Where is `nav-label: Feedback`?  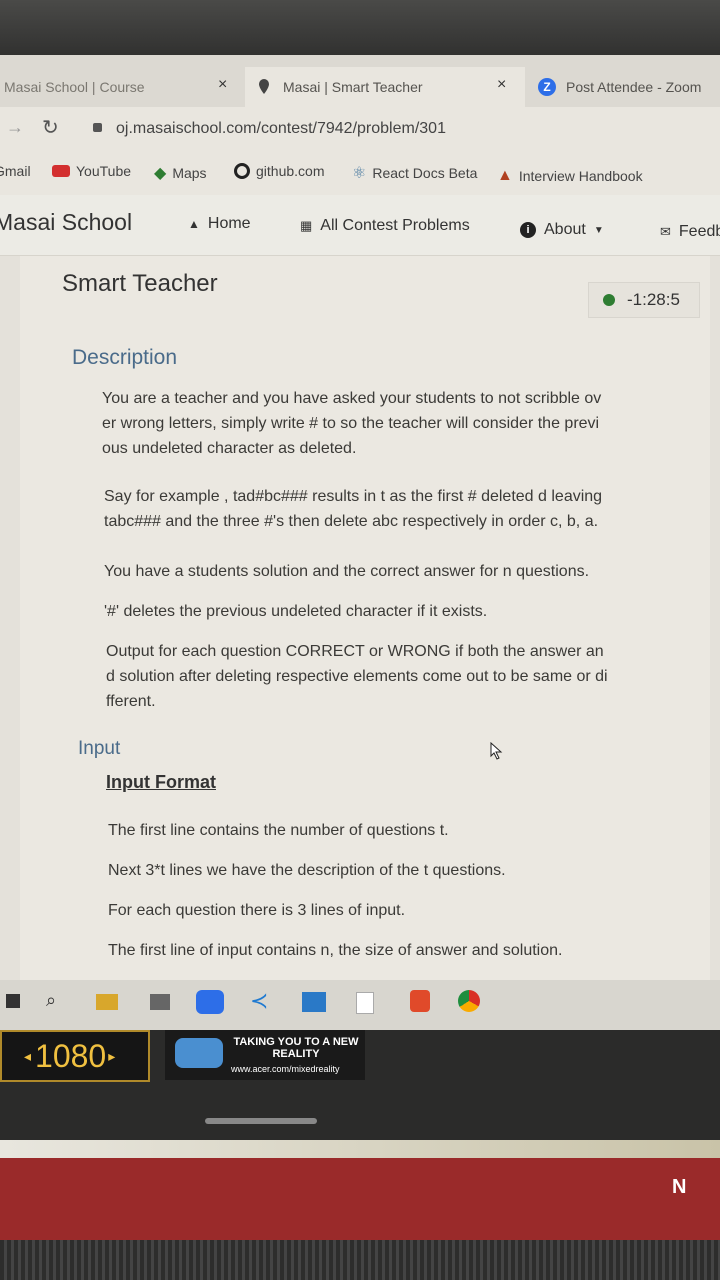 nav-label: Feedback is located at coordinates (699, 231).